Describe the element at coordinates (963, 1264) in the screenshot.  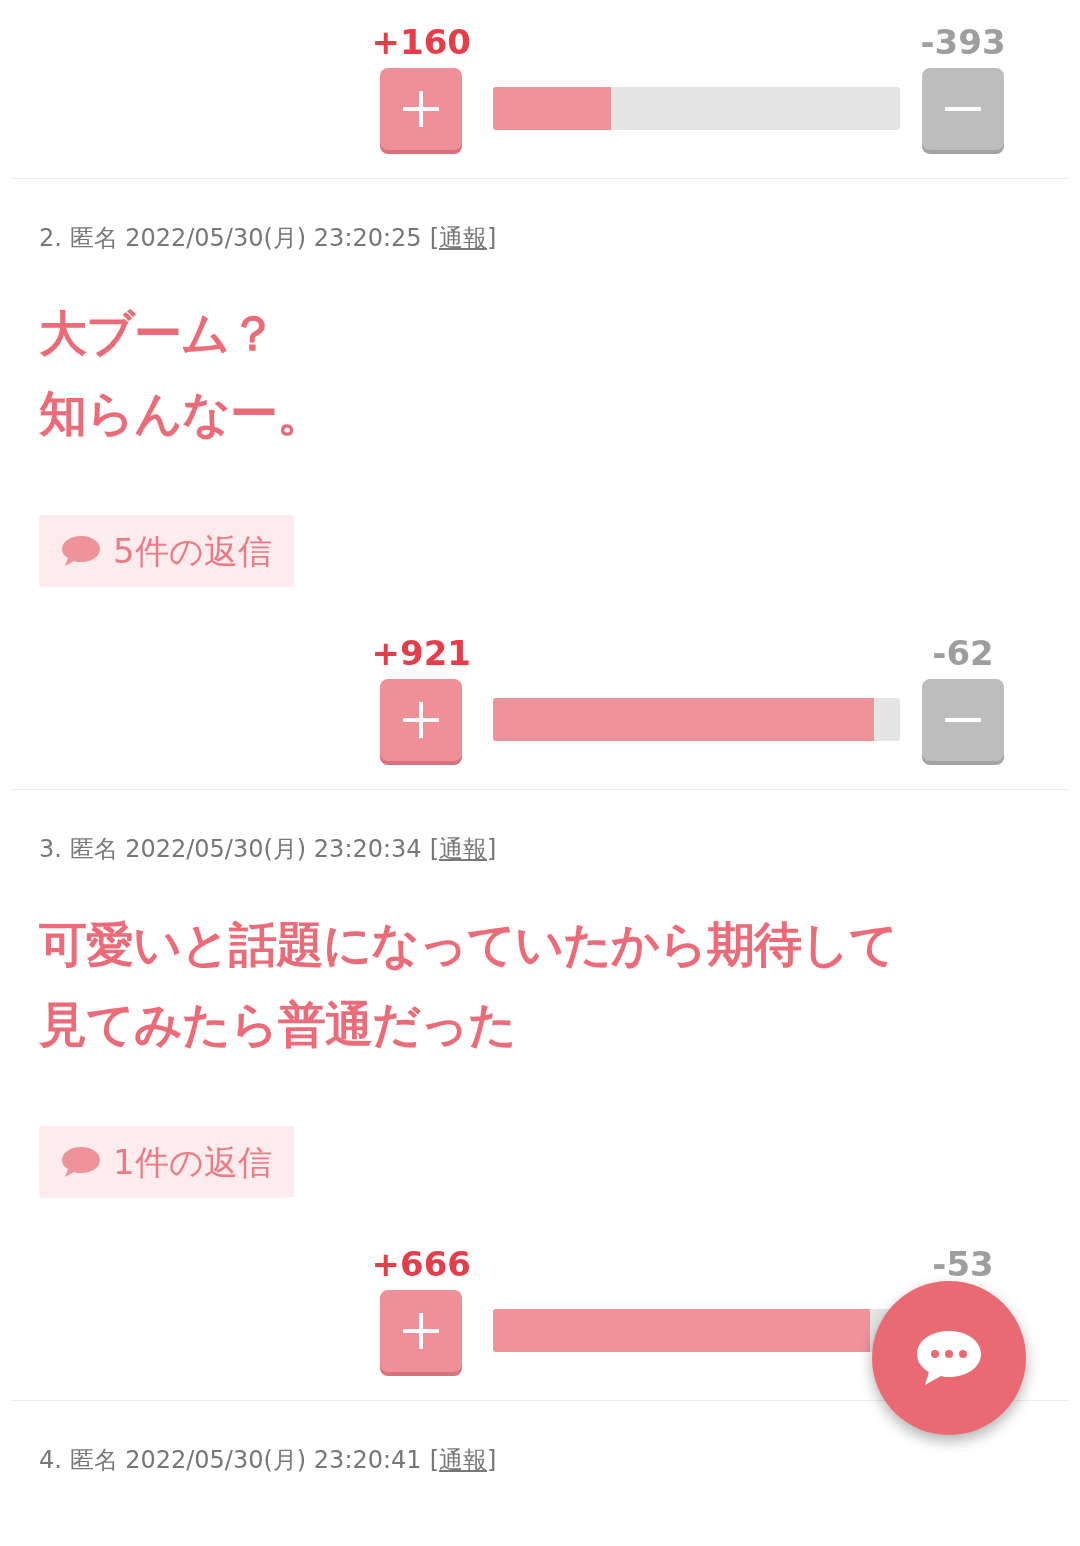
I see `minus-count: -53` at that location.